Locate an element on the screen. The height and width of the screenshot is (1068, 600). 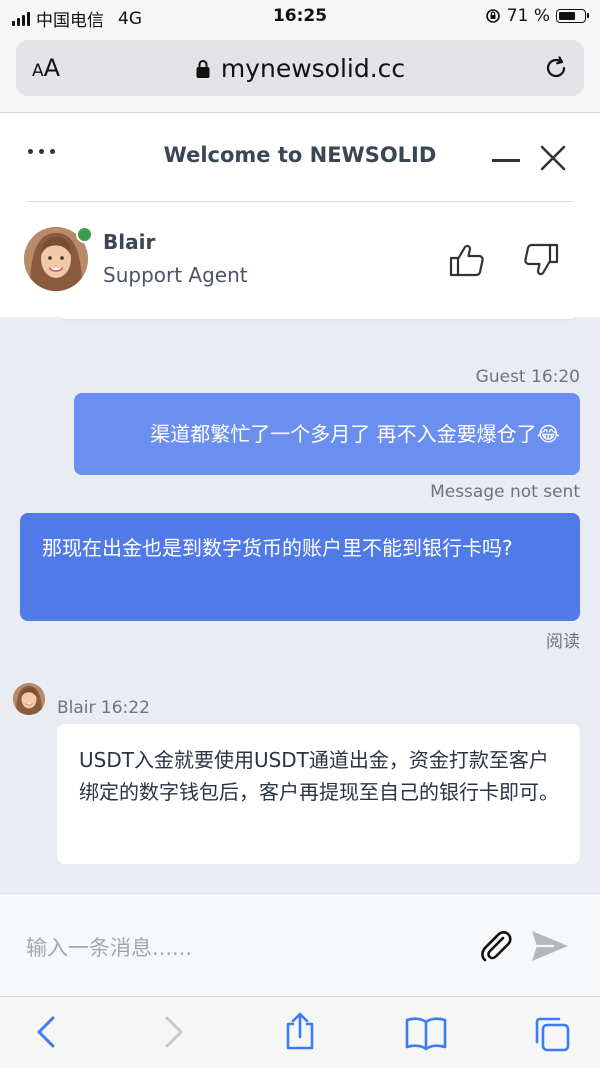
message-text: 那现在出金也是到数字货币的账户里不能到银行卡吗? is located at coordinates (277, 548).